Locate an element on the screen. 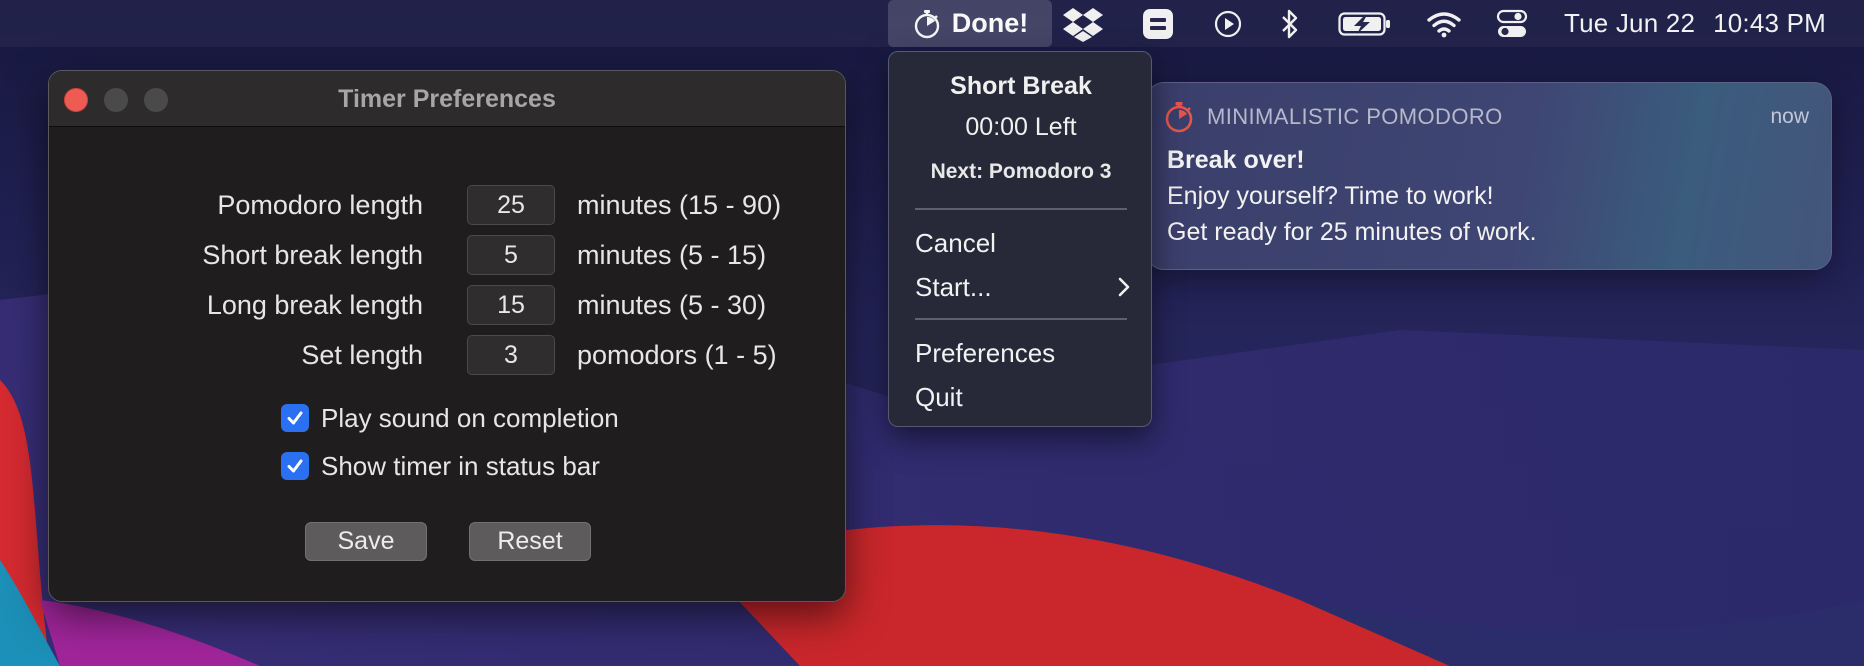 Image resolution: width=1864 pixels, height=666 pixels. short-break-length-label: Short break length is located at coordinates (312, 254).